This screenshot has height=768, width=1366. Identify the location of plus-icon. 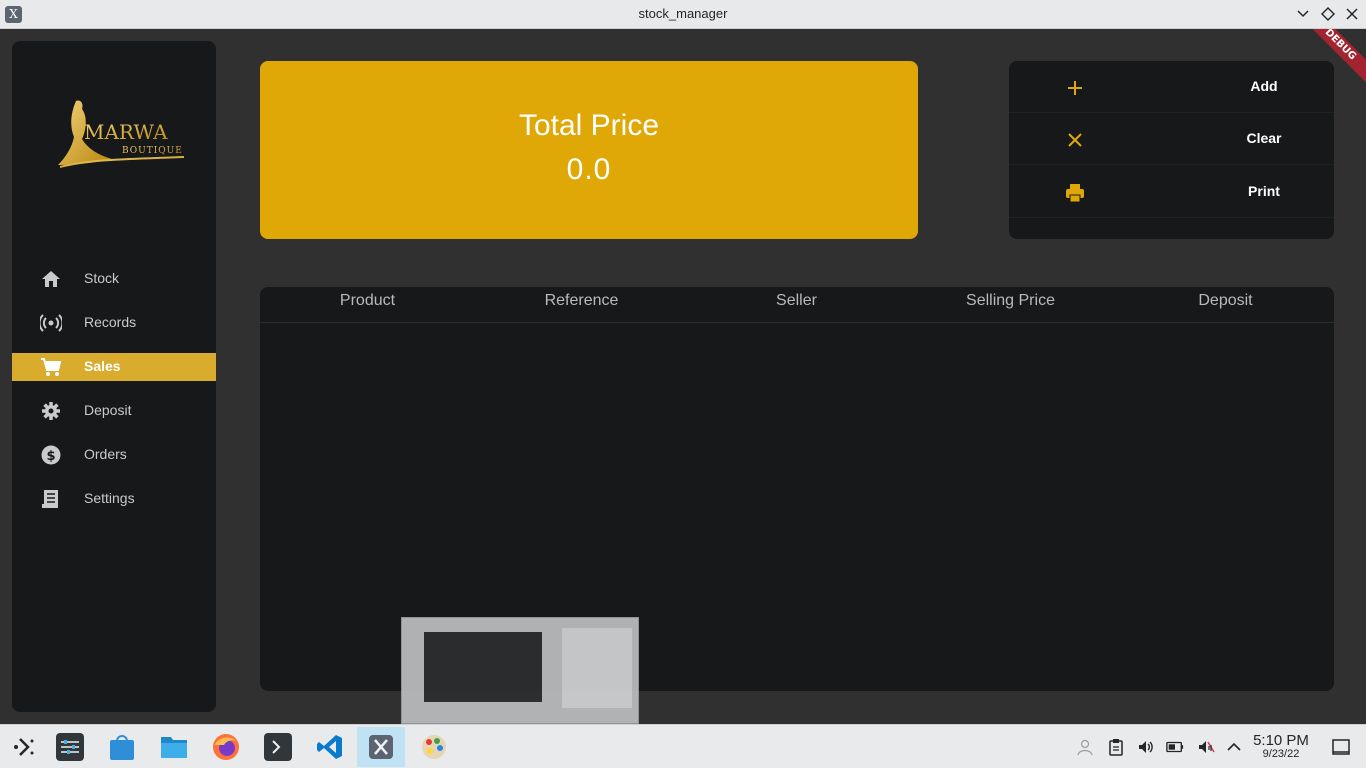
(1075, 88).